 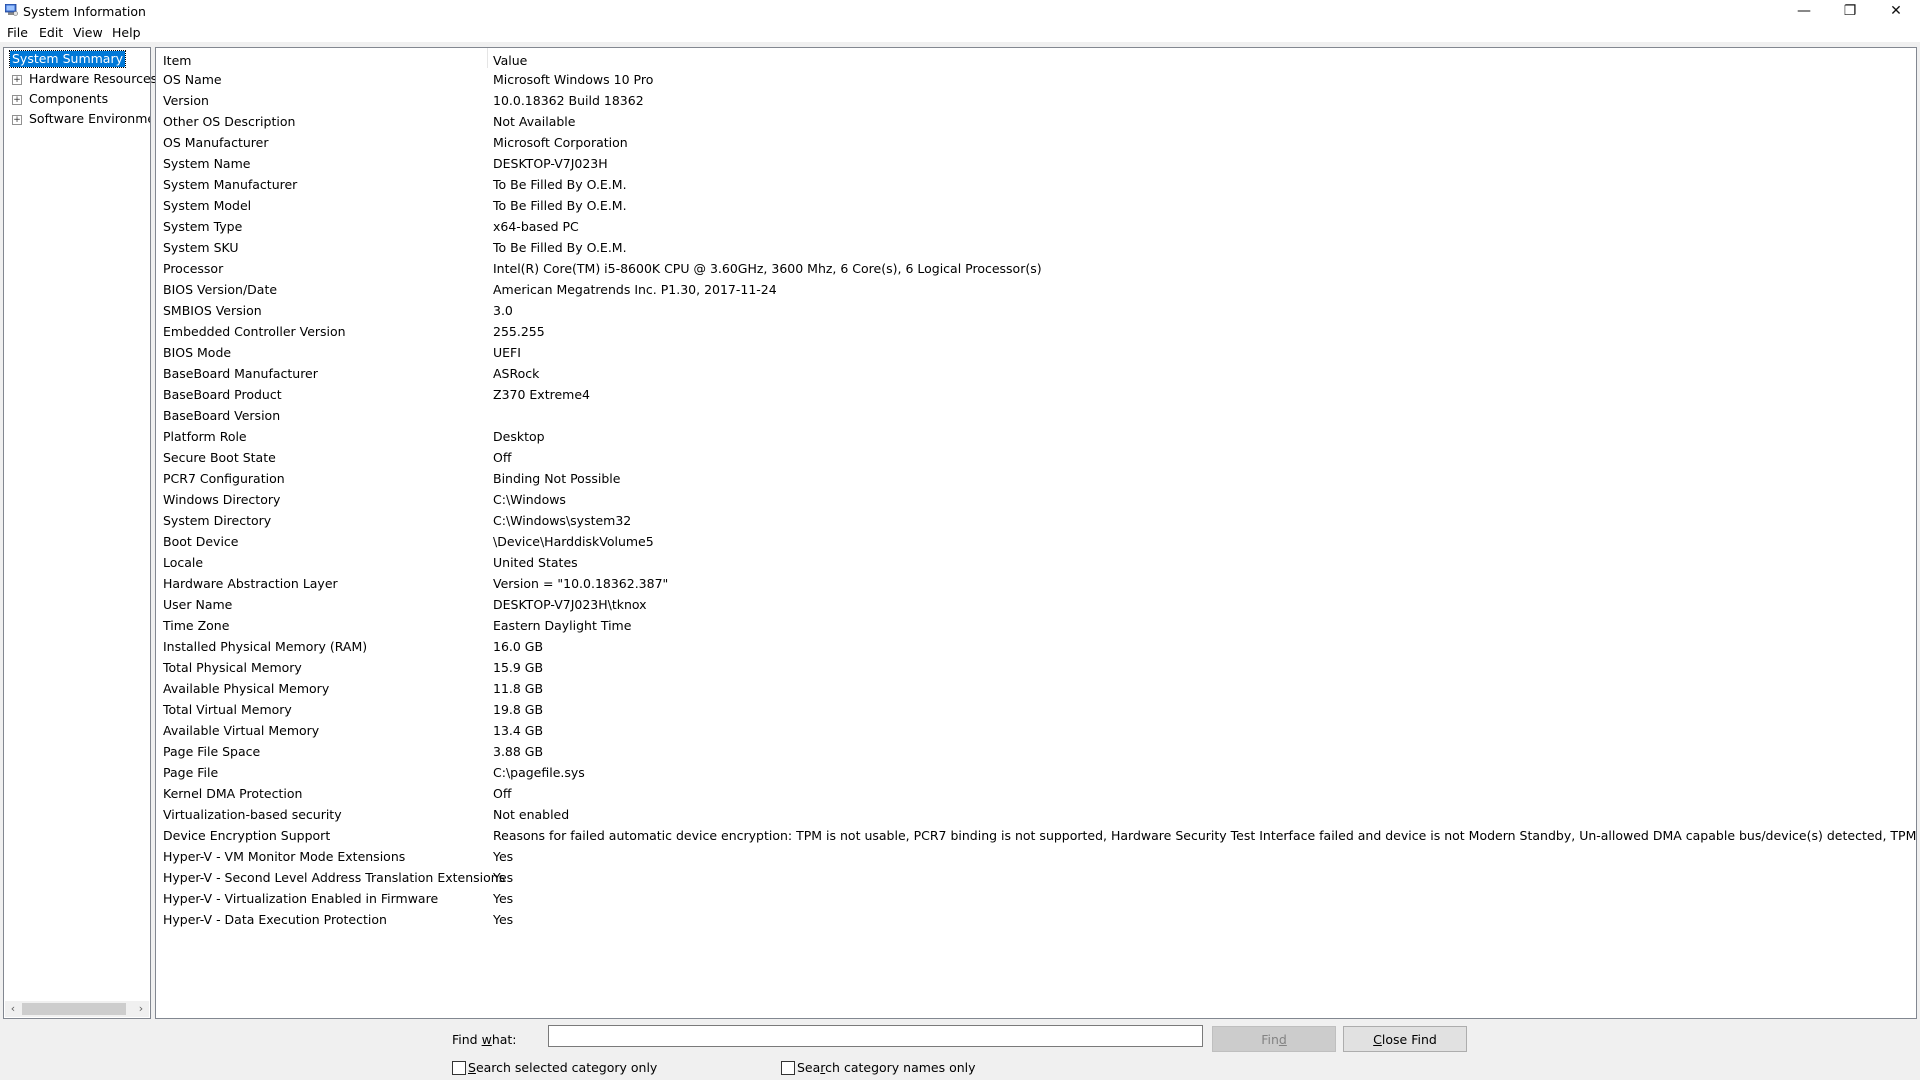 What do you see at coordinates (177, 60) in the screenshot?
I see `column-header-item: Item` at bounding box center [177, 60].